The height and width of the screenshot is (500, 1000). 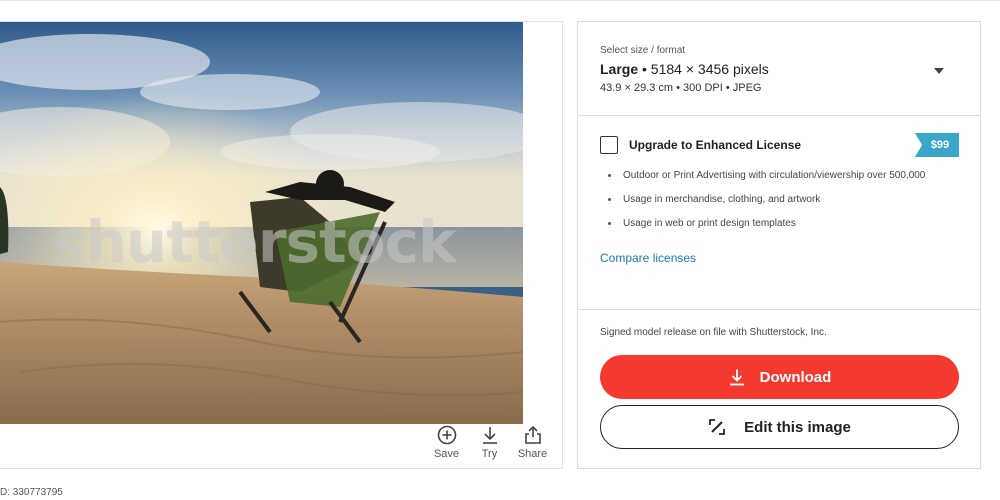 I want to click on plus-circle-icon, so click(x=446, y=435).